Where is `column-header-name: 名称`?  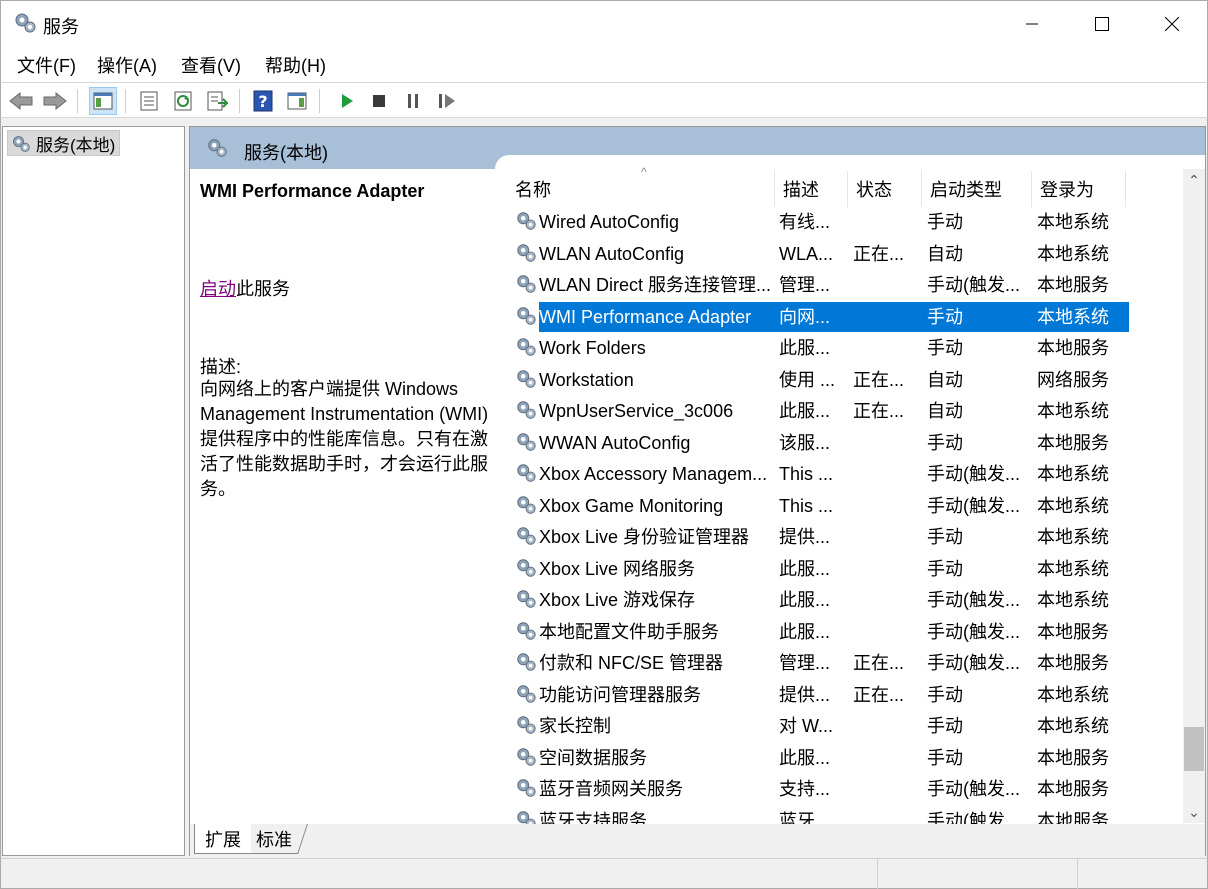
column-header-name: 名称 is located at coordinates (635, 189).